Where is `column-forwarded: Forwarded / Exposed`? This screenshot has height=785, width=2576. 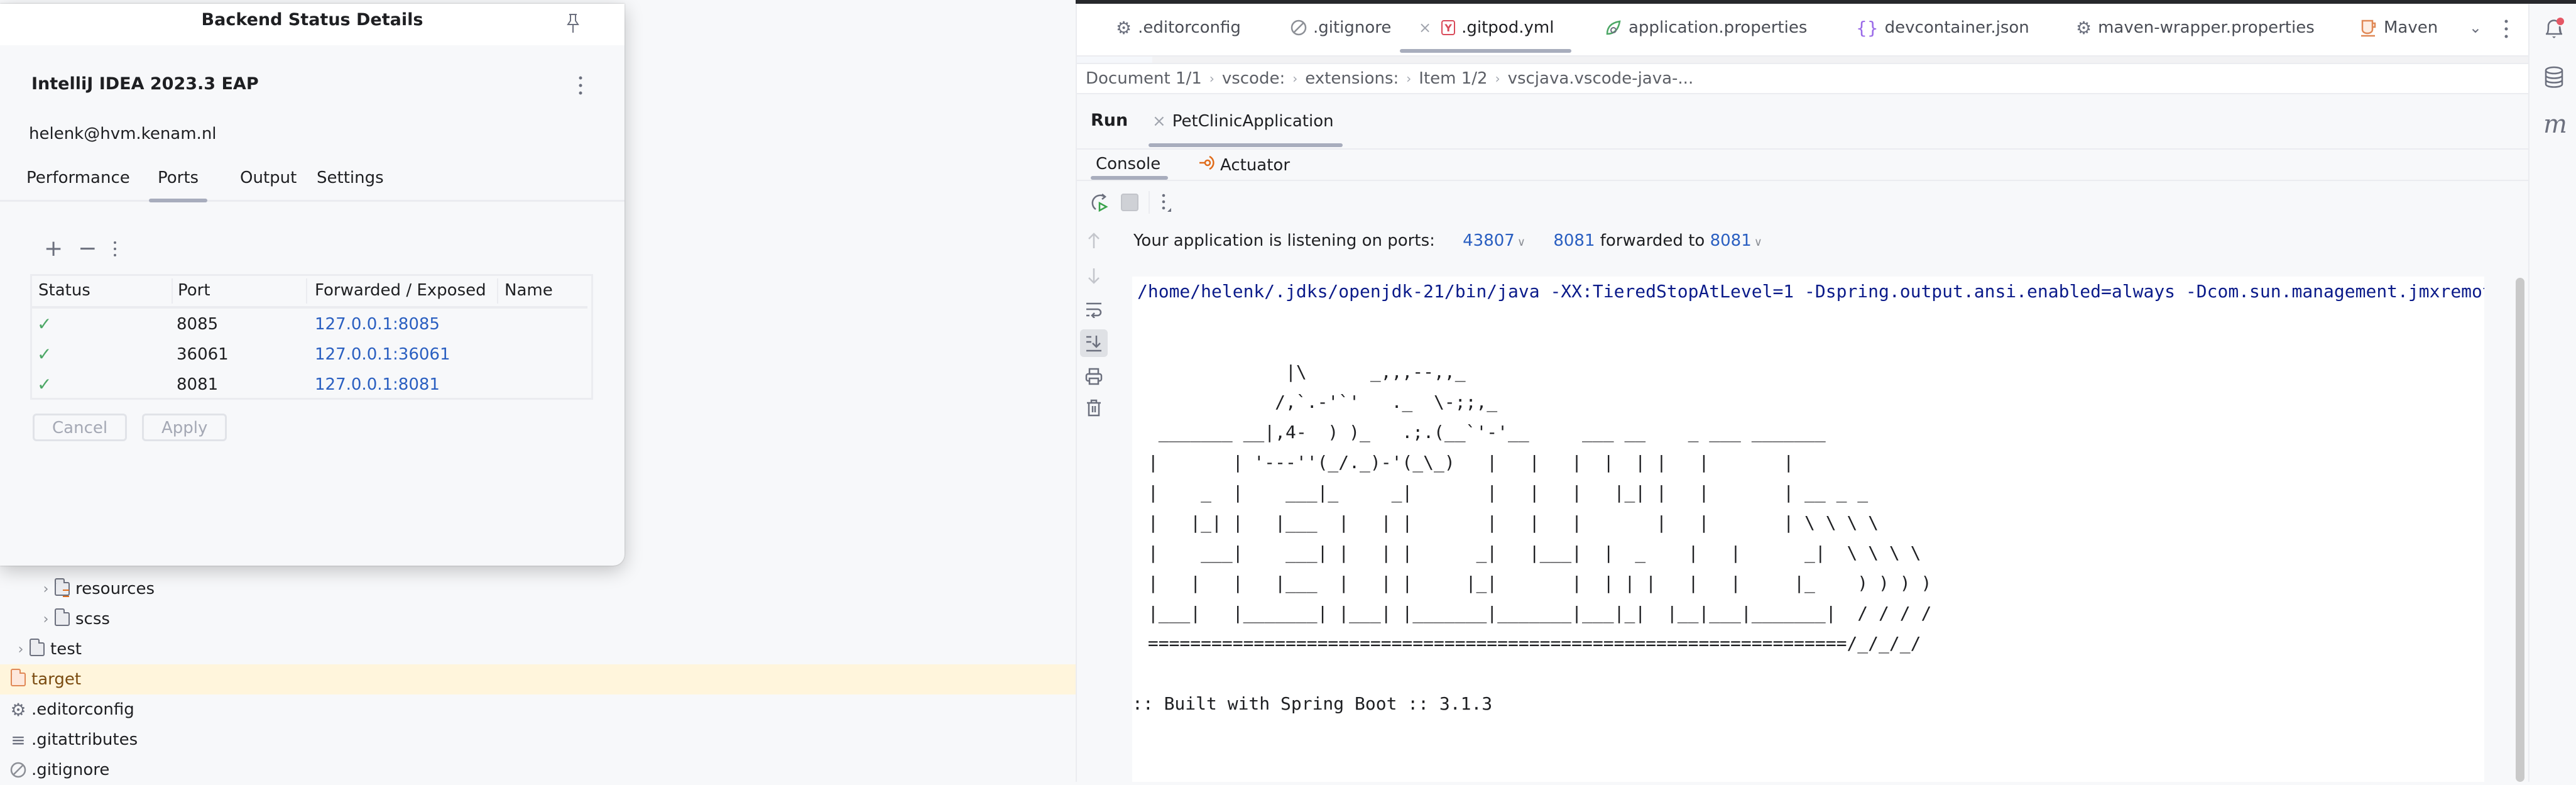 column-forwarded: Forwarded / Exposed is located at coordinates (401, 290).